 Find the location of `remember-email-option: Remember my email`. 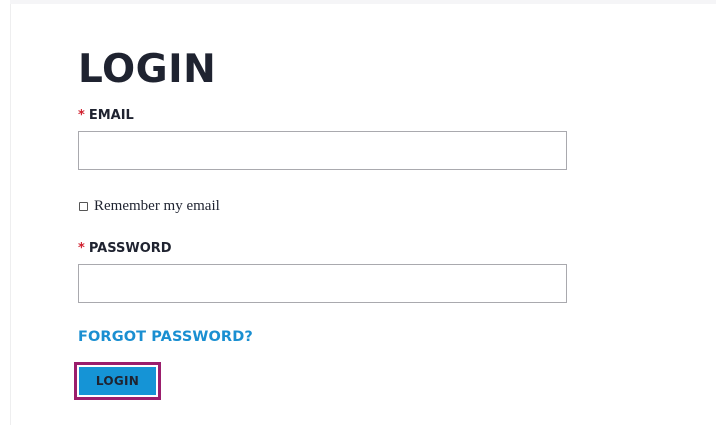

remember-email-option: Remember my email is located at coordinates (149, 206).